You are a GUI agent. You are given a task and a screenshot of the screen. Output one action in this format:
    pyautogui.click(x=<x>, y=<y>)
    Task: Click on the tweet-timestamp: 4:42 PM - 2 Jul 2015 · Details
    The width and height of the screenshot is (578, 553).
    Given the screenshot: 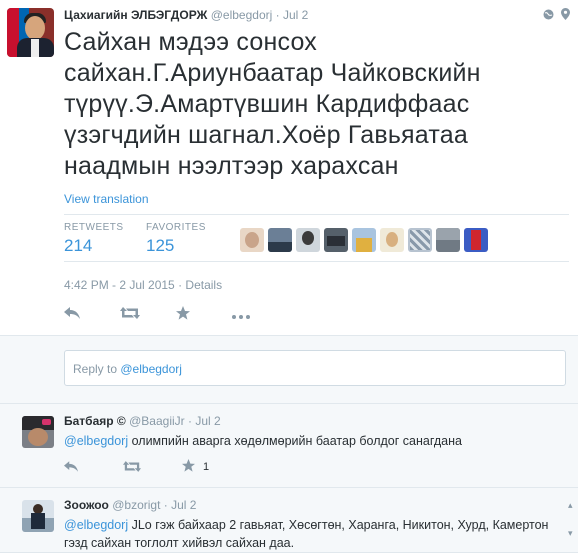 What is the action you would take?
    pyautogui.click(x=143, y=285)
    